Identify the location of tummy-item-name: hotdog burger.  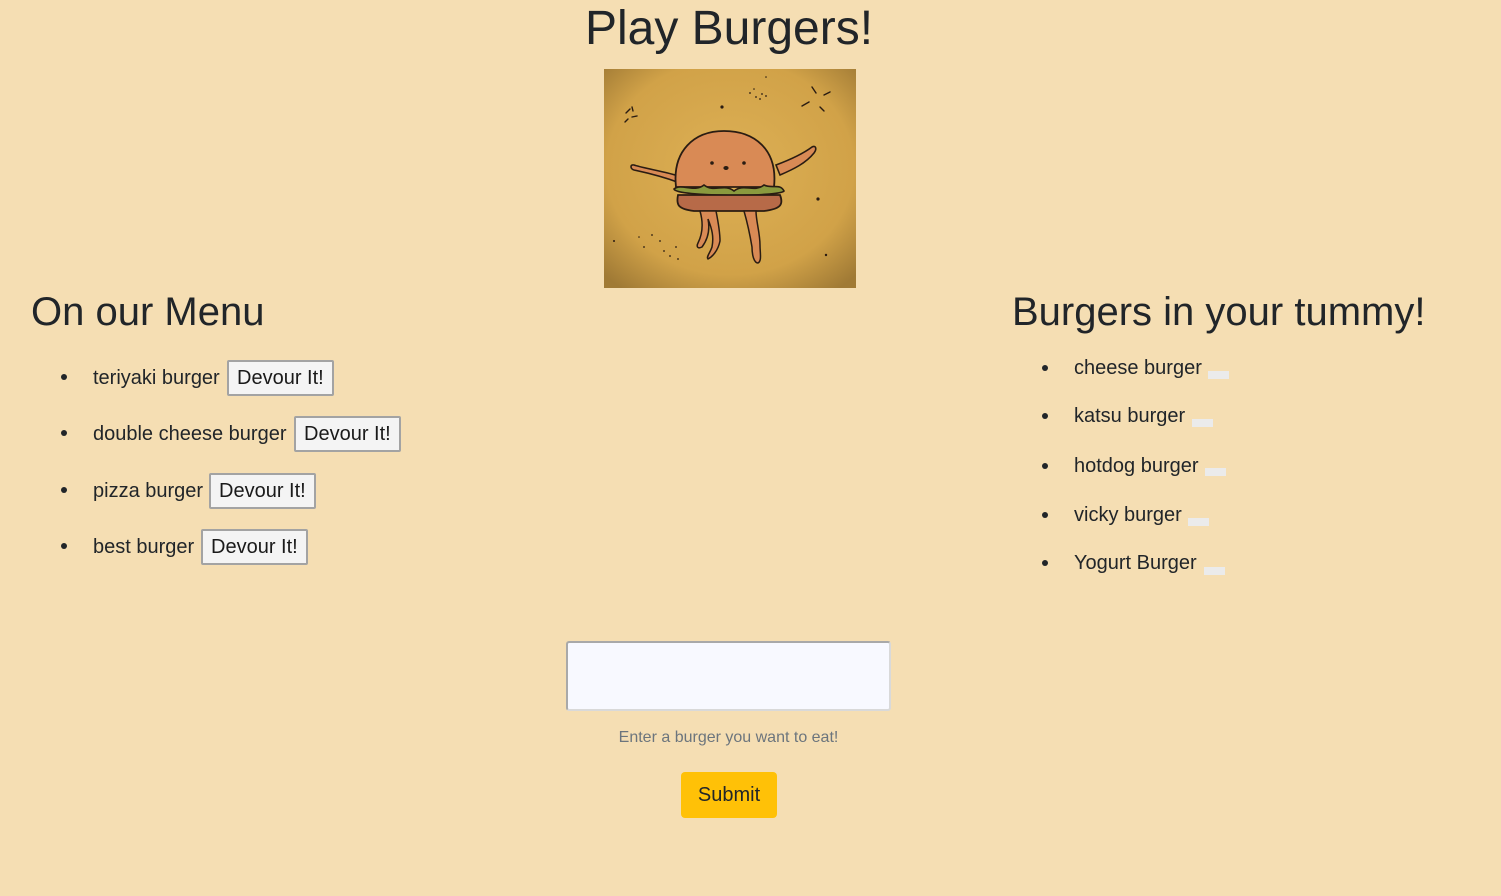
(1136, 466).